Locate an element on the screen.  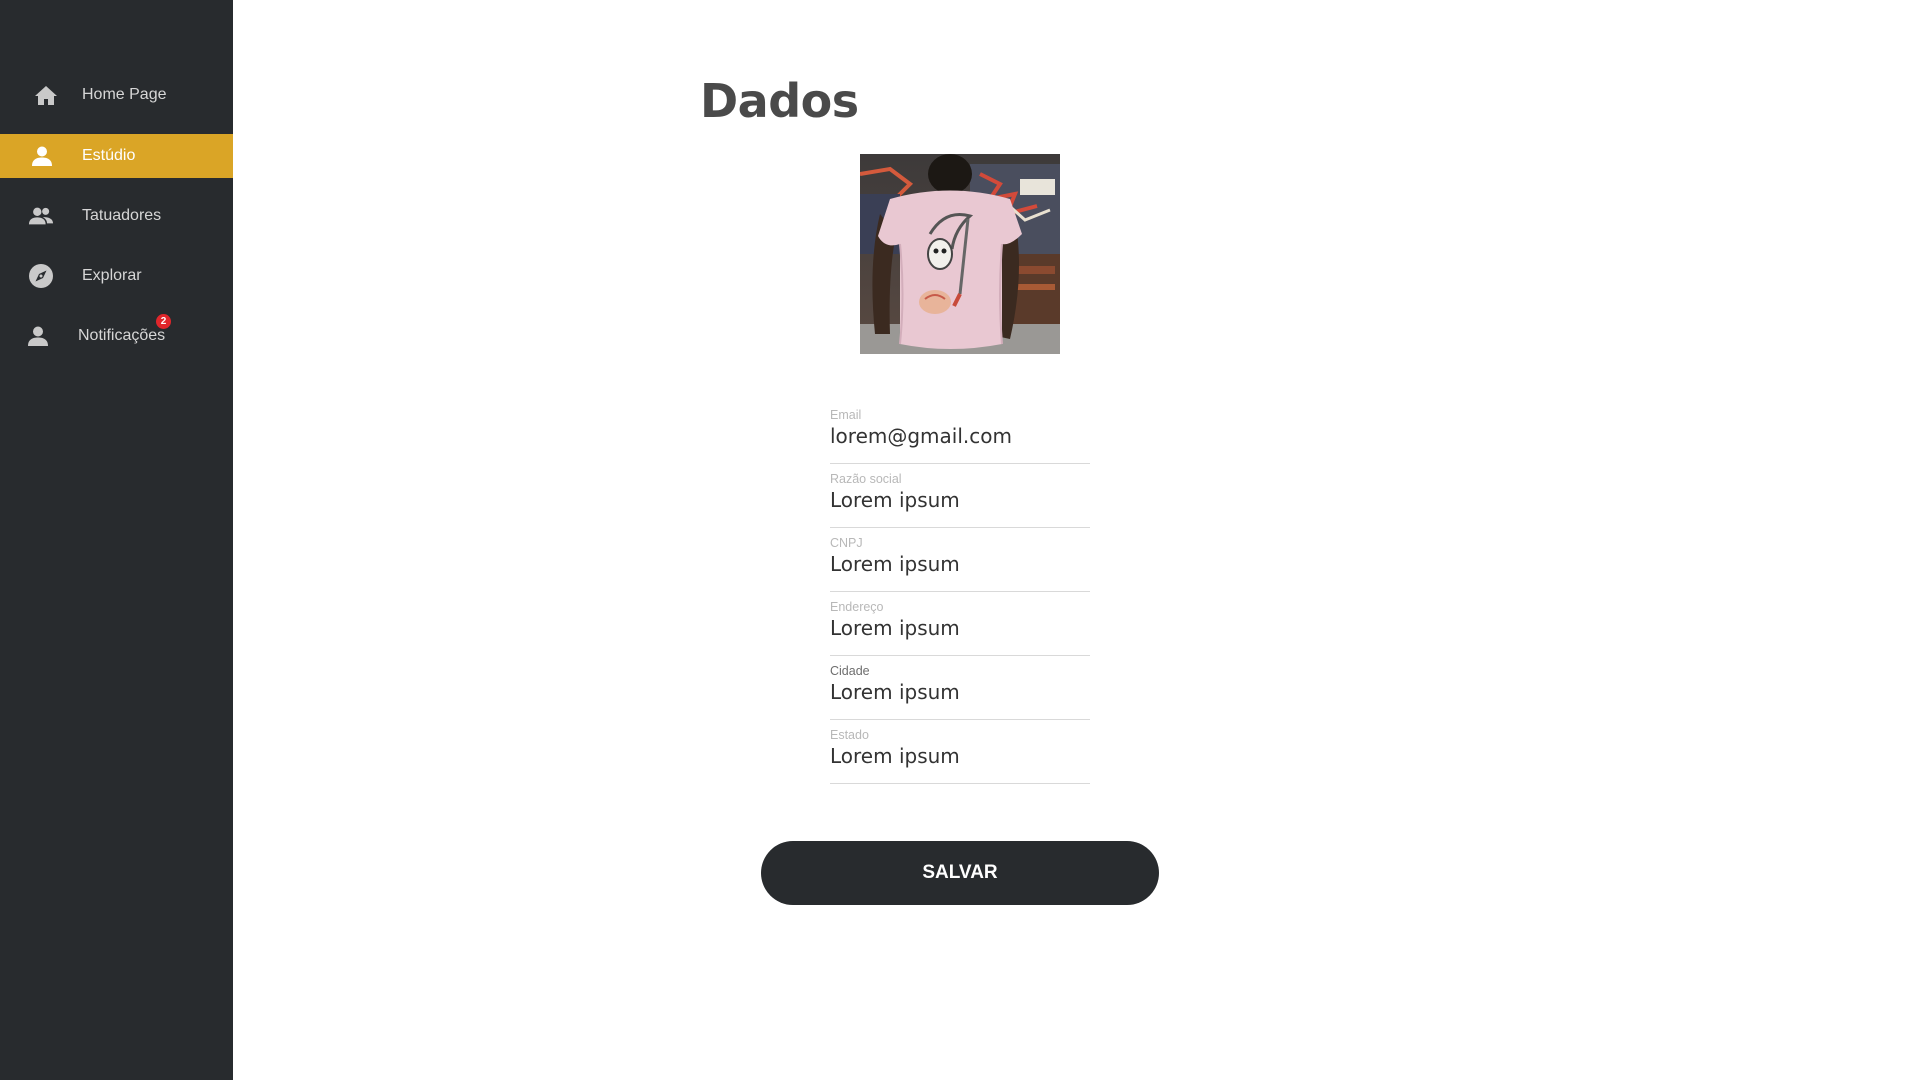
endereco-label: Endereço is located at coordinates (857, 607).